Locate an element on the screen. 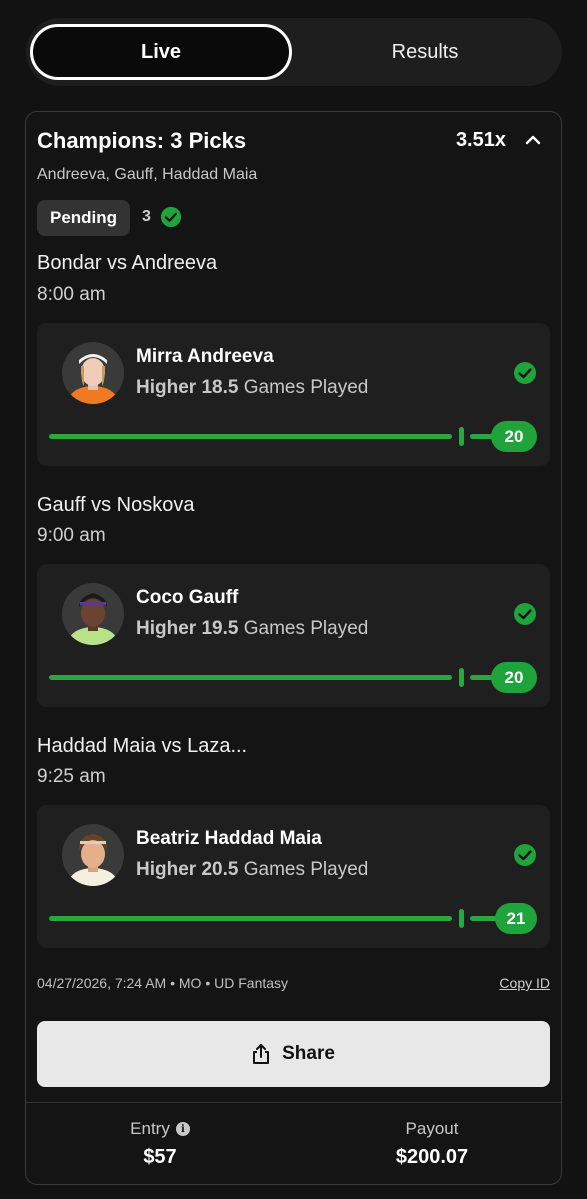 The image size is (587, 1199). tab-results: Results is located at coordinates (425, 52).